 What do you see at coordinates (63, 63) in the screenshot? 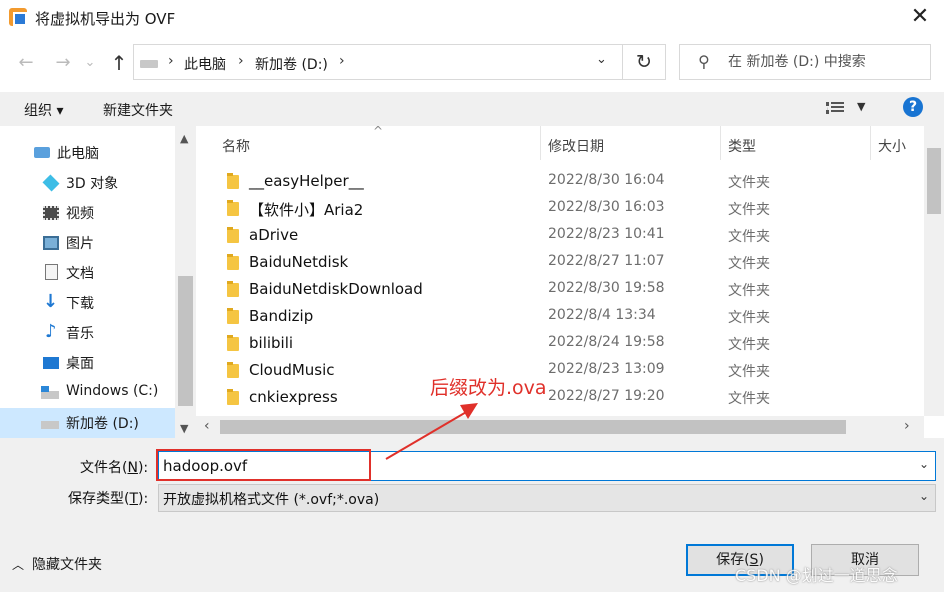
I see `forward-arrow-icon: →` at bounding box center [63, 63].